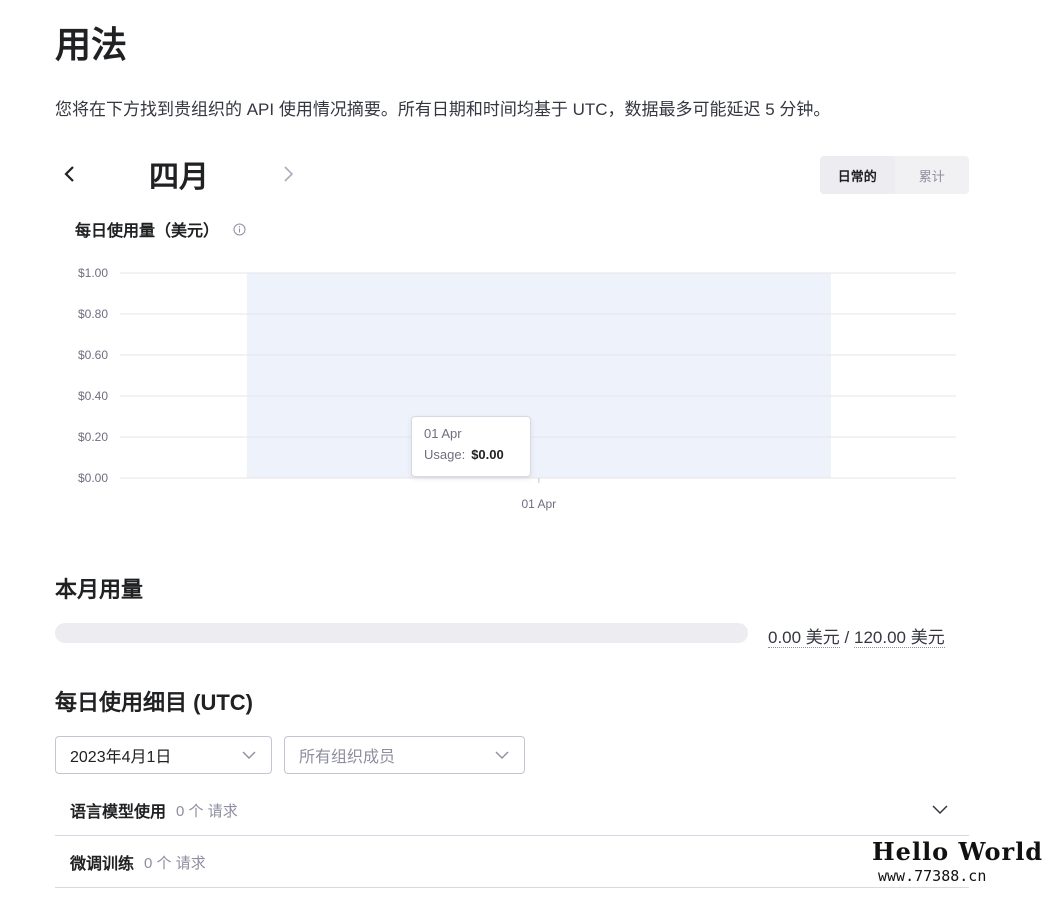 The image size is (1054, 907). What do you see at coordinates (93, 355) in the screenshot?
I see `y-tick-label: $0.60` at bounding box center [93, 355].